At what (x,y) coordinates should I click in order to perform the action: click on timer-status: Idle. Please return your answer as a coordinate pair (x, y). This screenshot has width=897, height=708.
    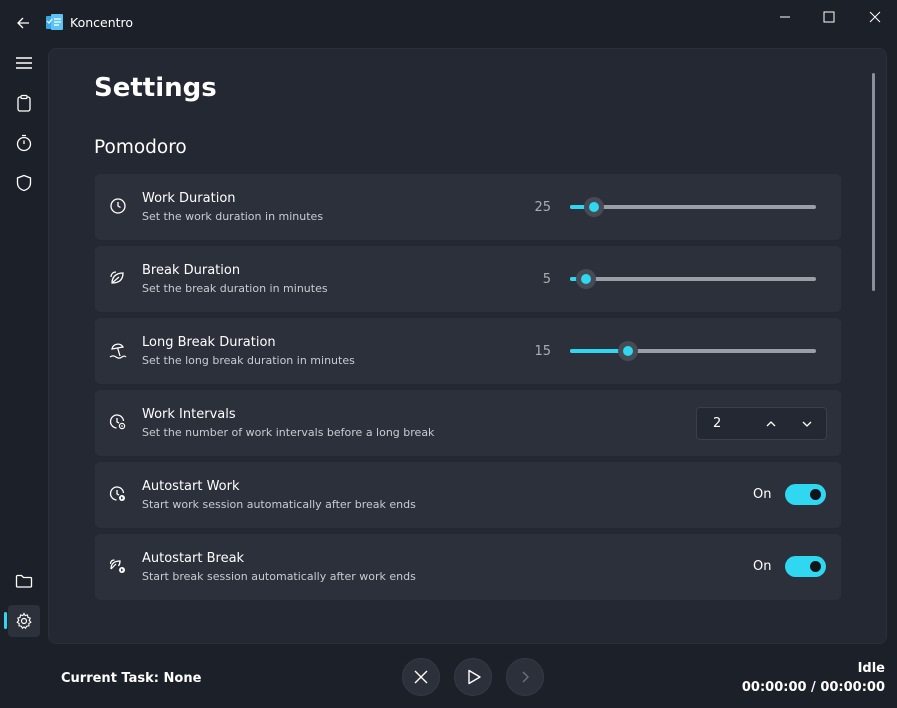
    Looking at the image, I should click on (871, 668).